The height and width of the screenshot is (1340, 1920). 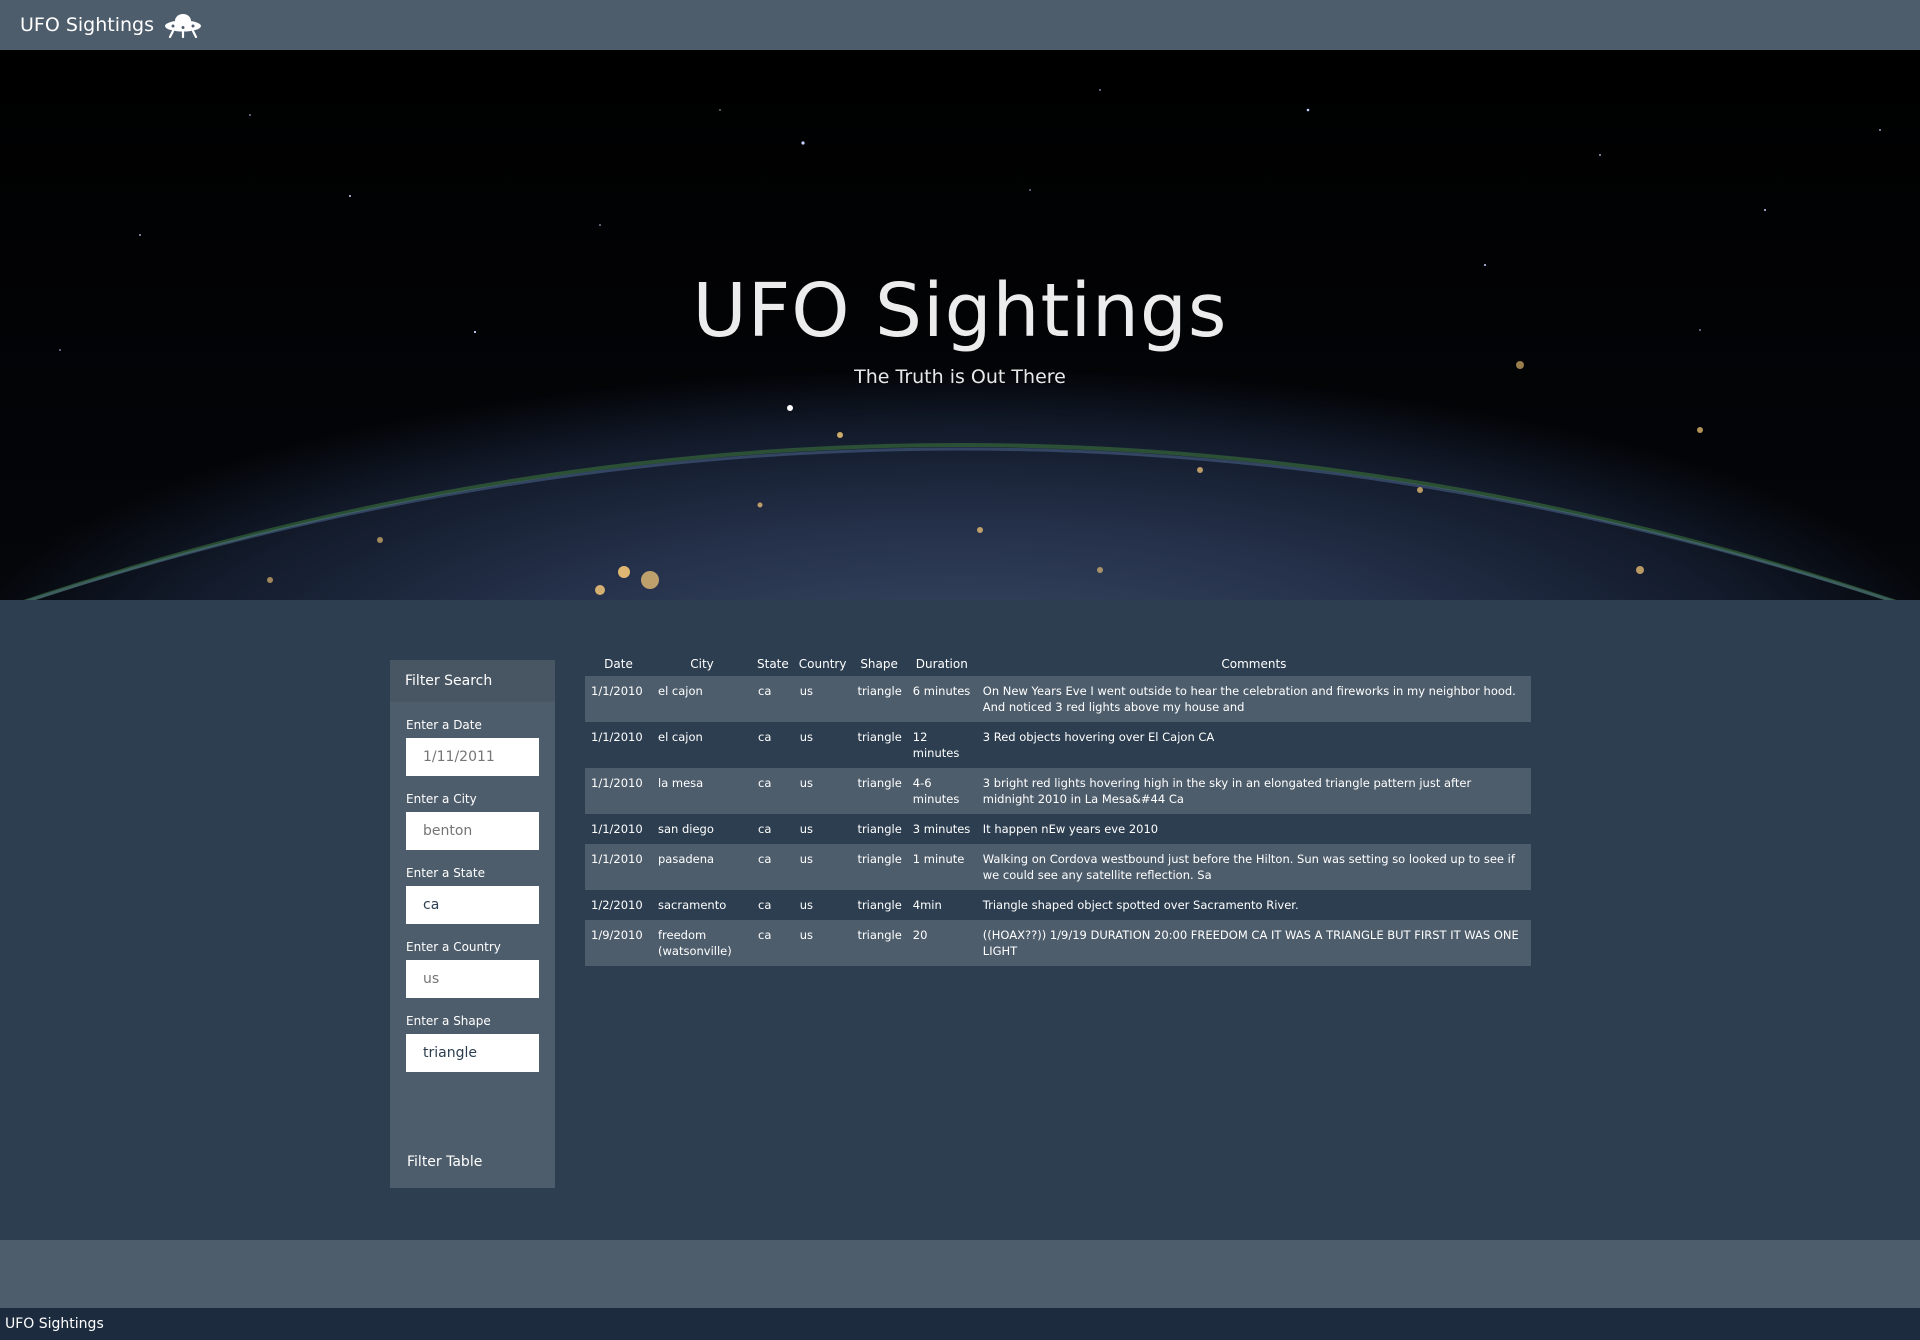 What do you see at coordinates (617, 905) in the screenshot?
I see `cell-date: 1/2/2010` at bounding box center [617, 905].